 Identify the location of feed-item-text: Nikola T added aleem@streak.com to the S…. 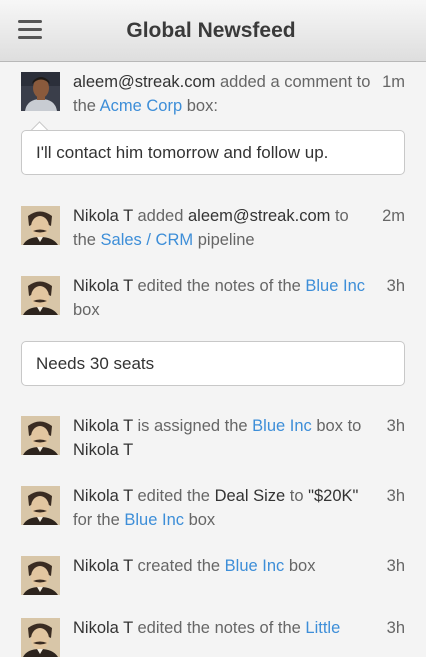
(211, 228).